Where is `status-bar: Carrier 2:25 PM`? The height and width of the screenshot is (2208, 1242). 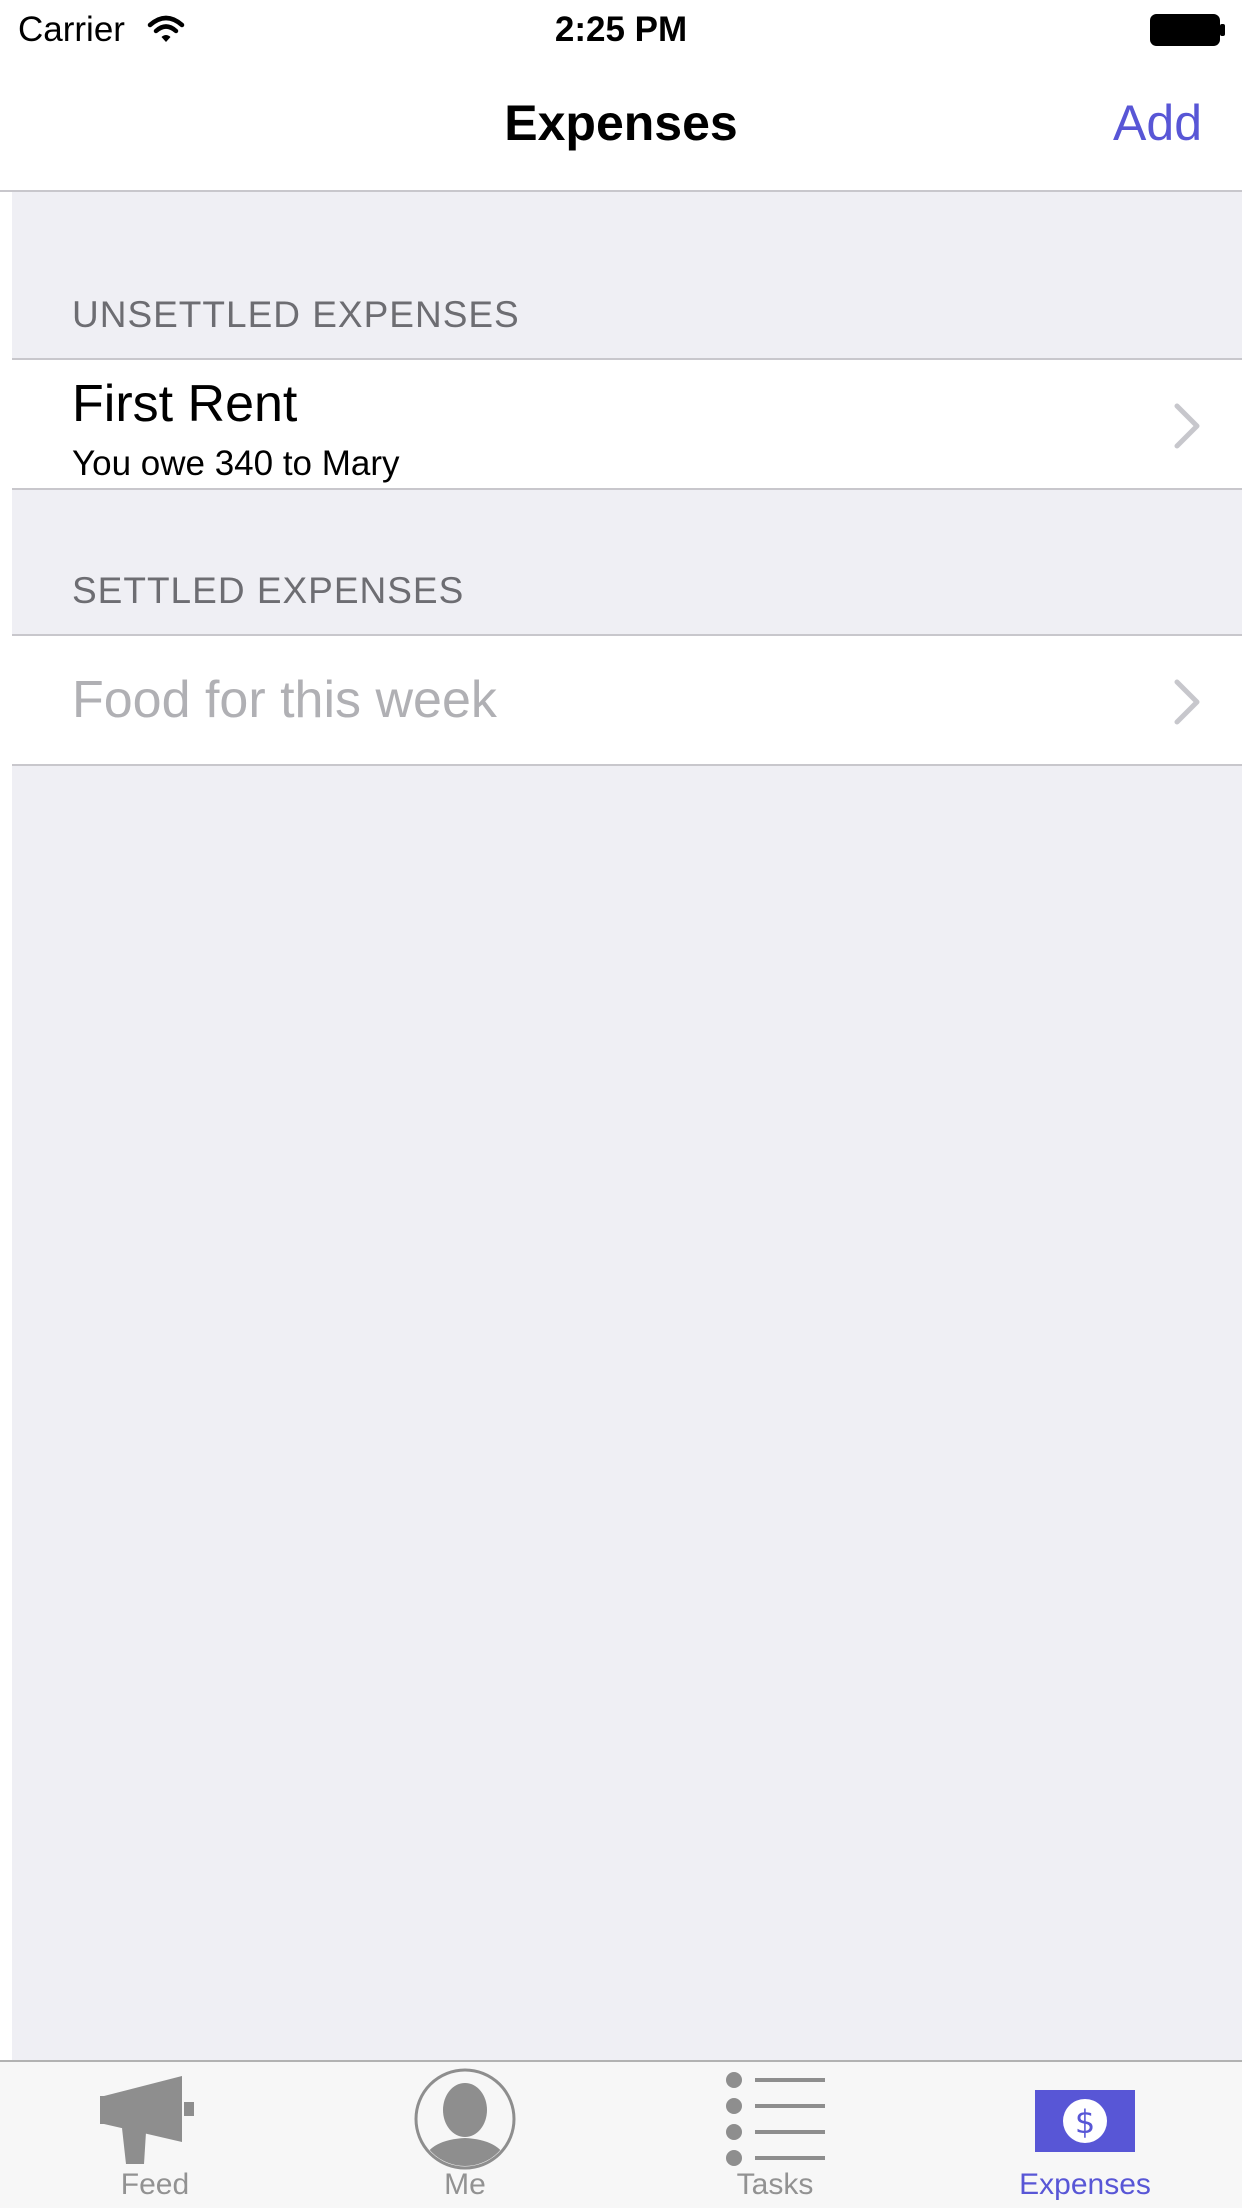
status-bar: Carrier 2:25 PM is located at coordinates (621, 30).